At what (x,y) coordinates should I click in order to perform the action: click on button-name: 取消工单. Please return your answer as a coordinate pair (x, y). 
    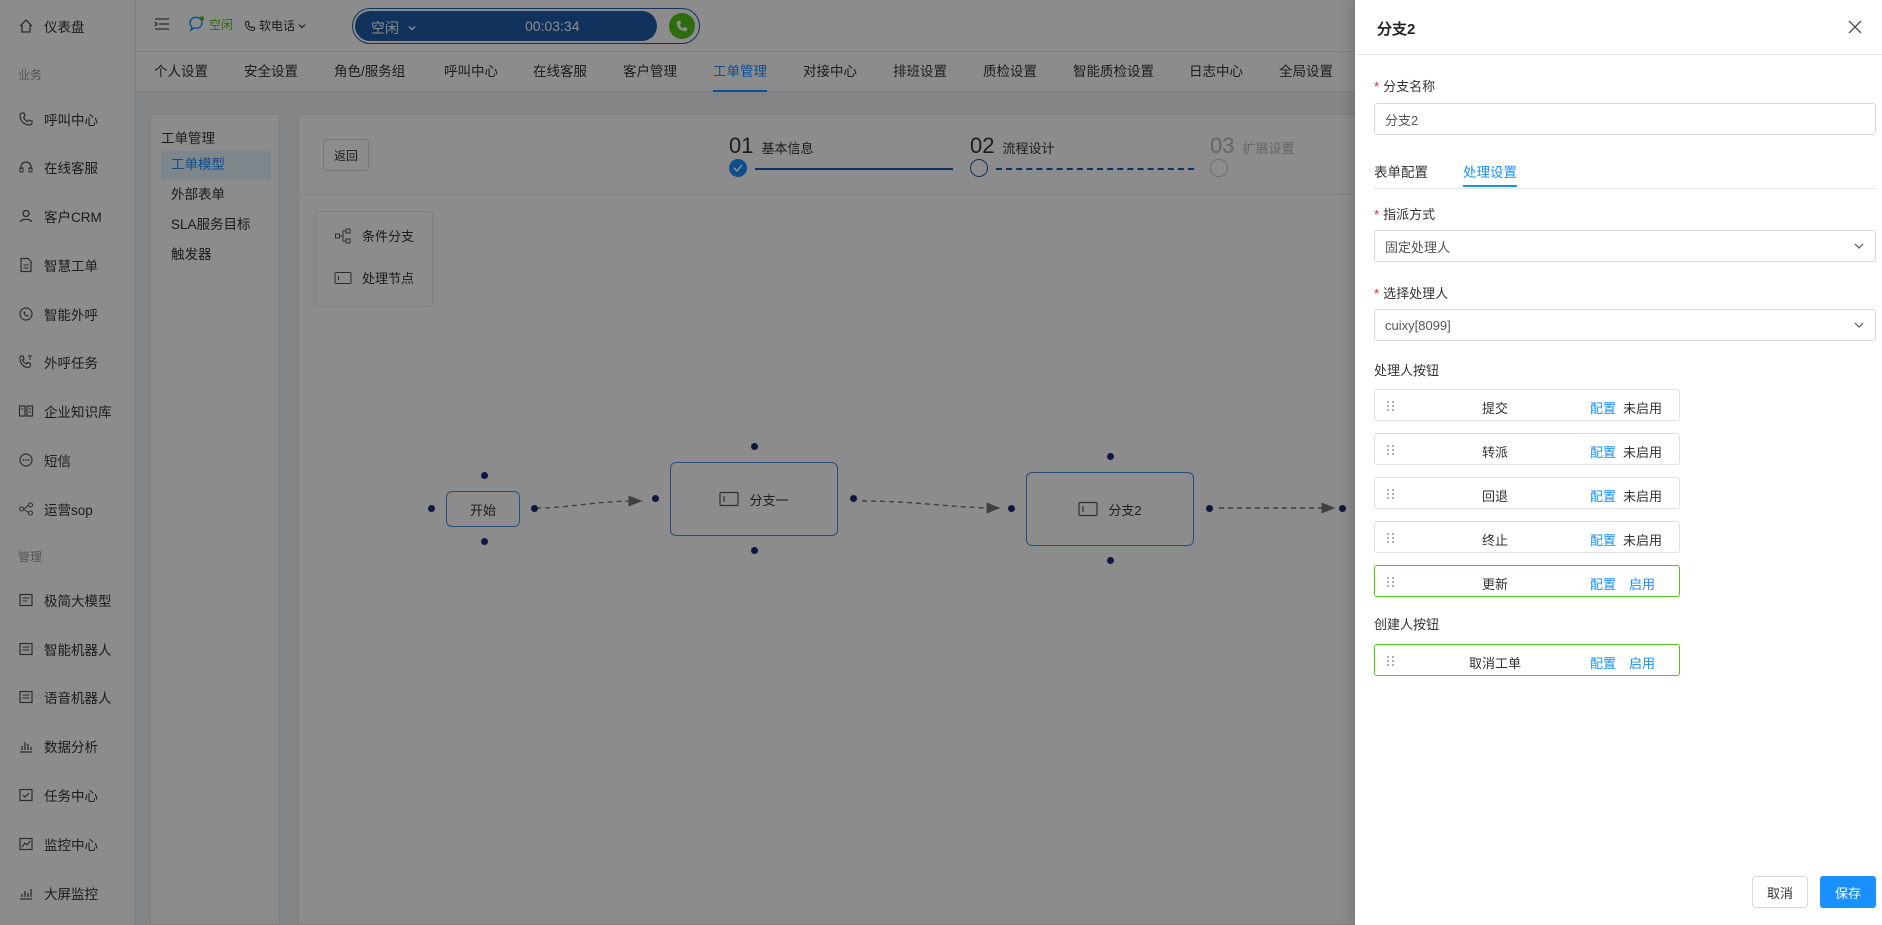
    Looking at the image, I should click on (1494, 663).